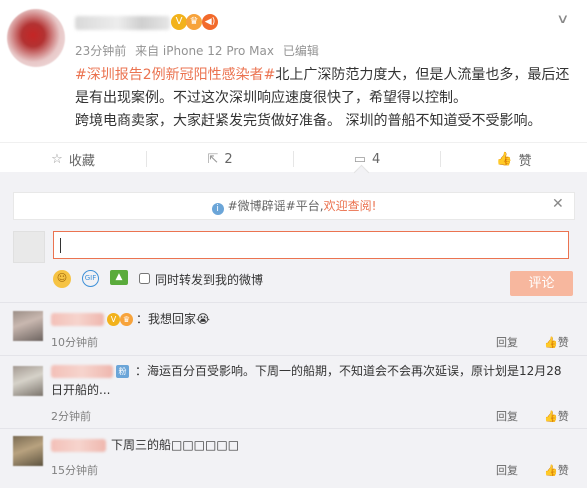 The height and width of the screenshot is (488, 587). I want to click on repost-button: ⇱ 2, so click(220, 159).